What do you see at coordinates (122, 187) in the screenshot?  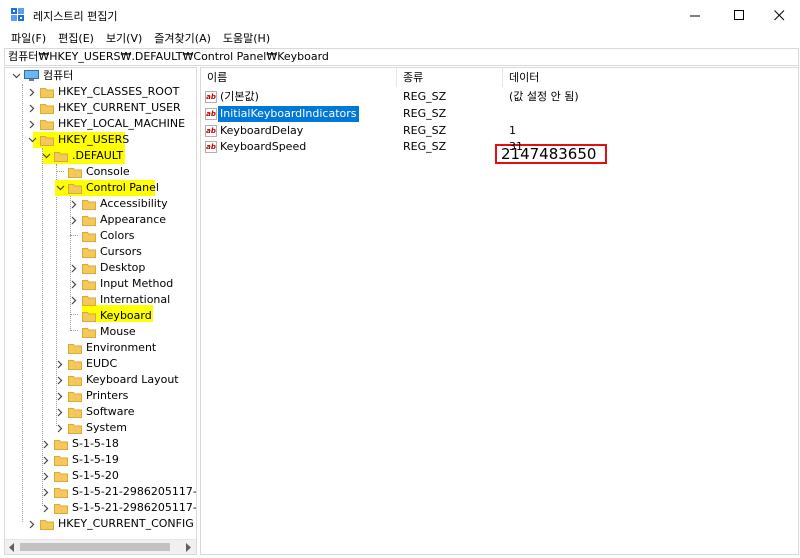 I see `tree-label-control-panel: Control Panel` at bounding box center [122, 187].